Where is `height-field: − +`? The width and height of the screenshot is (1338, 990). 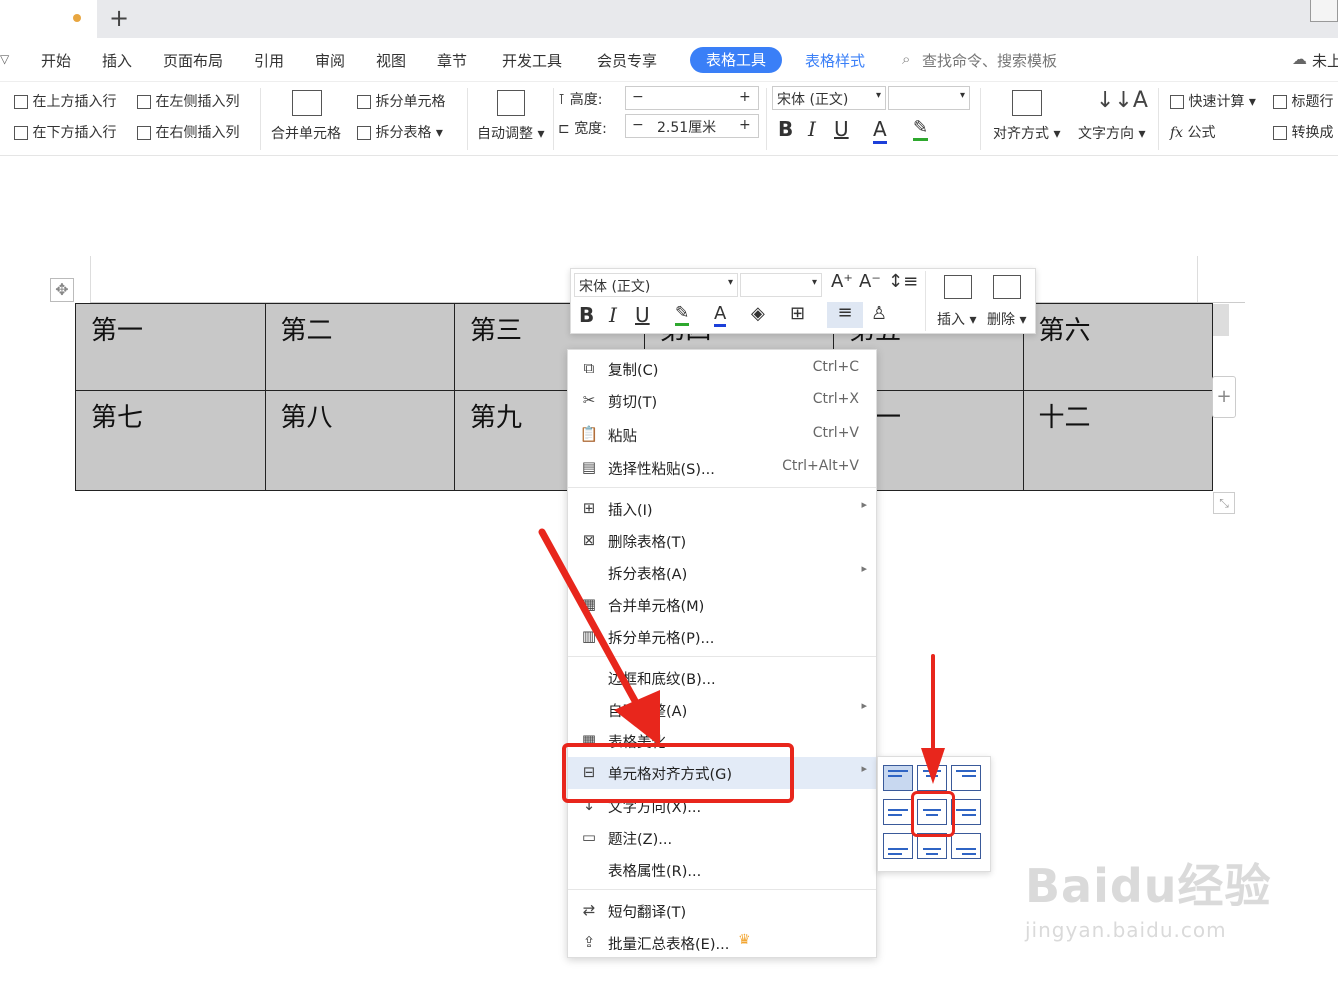
height-field: − + is located at coordinates (692, 98).